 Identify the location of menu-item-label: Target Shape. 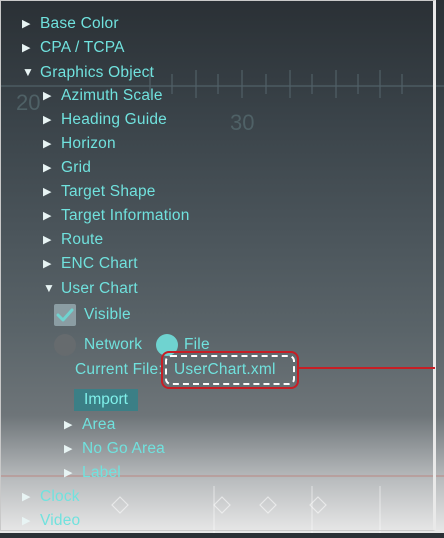
(108, 191).